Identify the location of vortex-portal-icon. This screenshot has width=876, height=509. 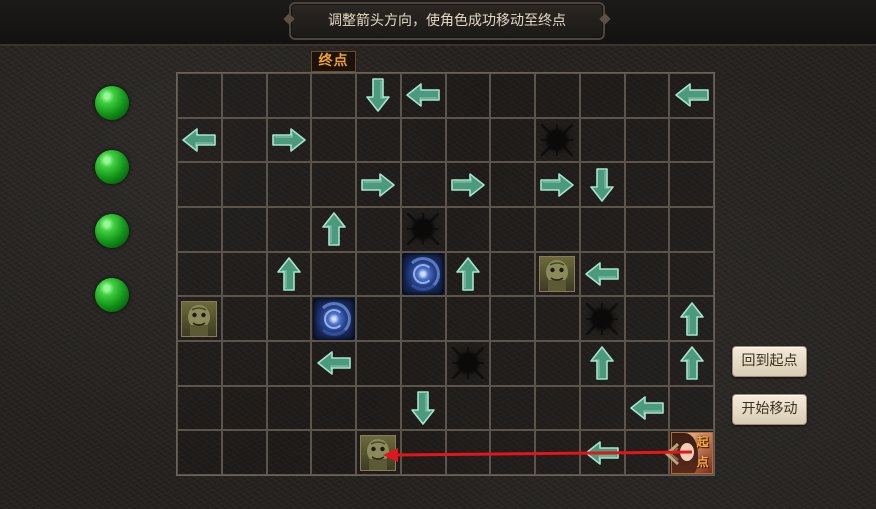
(423, 273).